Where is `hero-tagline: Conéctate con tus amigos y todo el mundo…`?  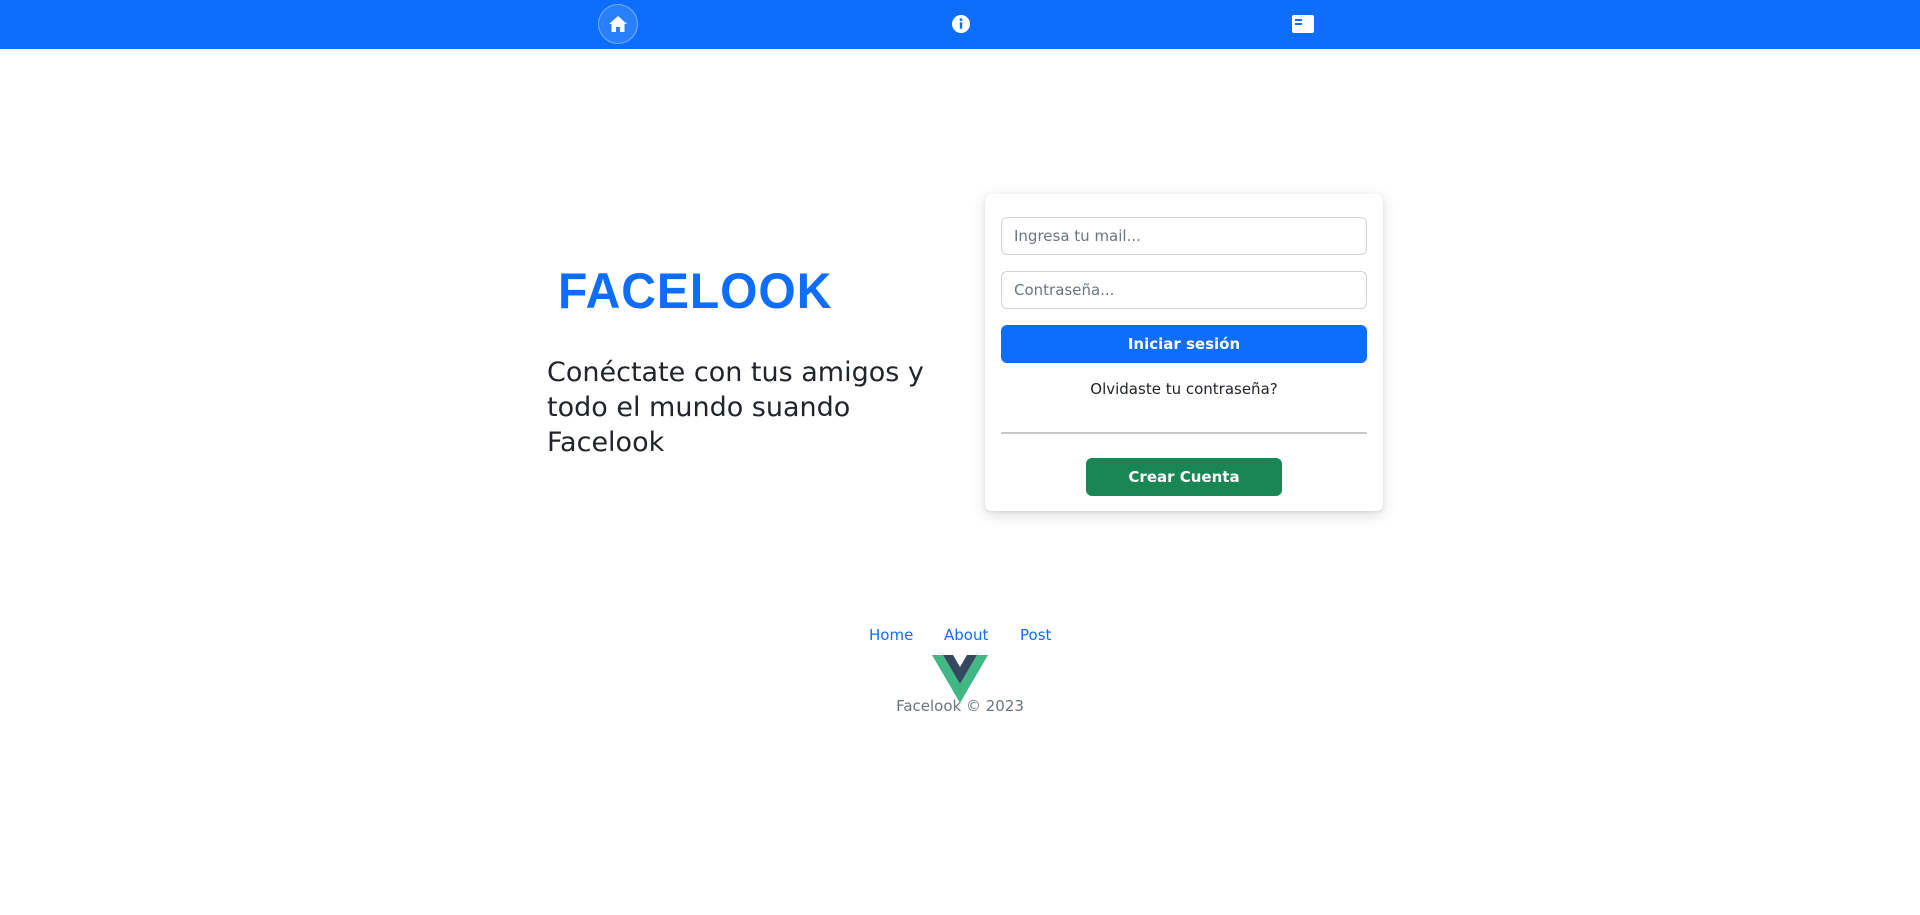 hero-tagline: Conéctate con tus amigos y todo el mundo… is located at coordinates (735, 407).